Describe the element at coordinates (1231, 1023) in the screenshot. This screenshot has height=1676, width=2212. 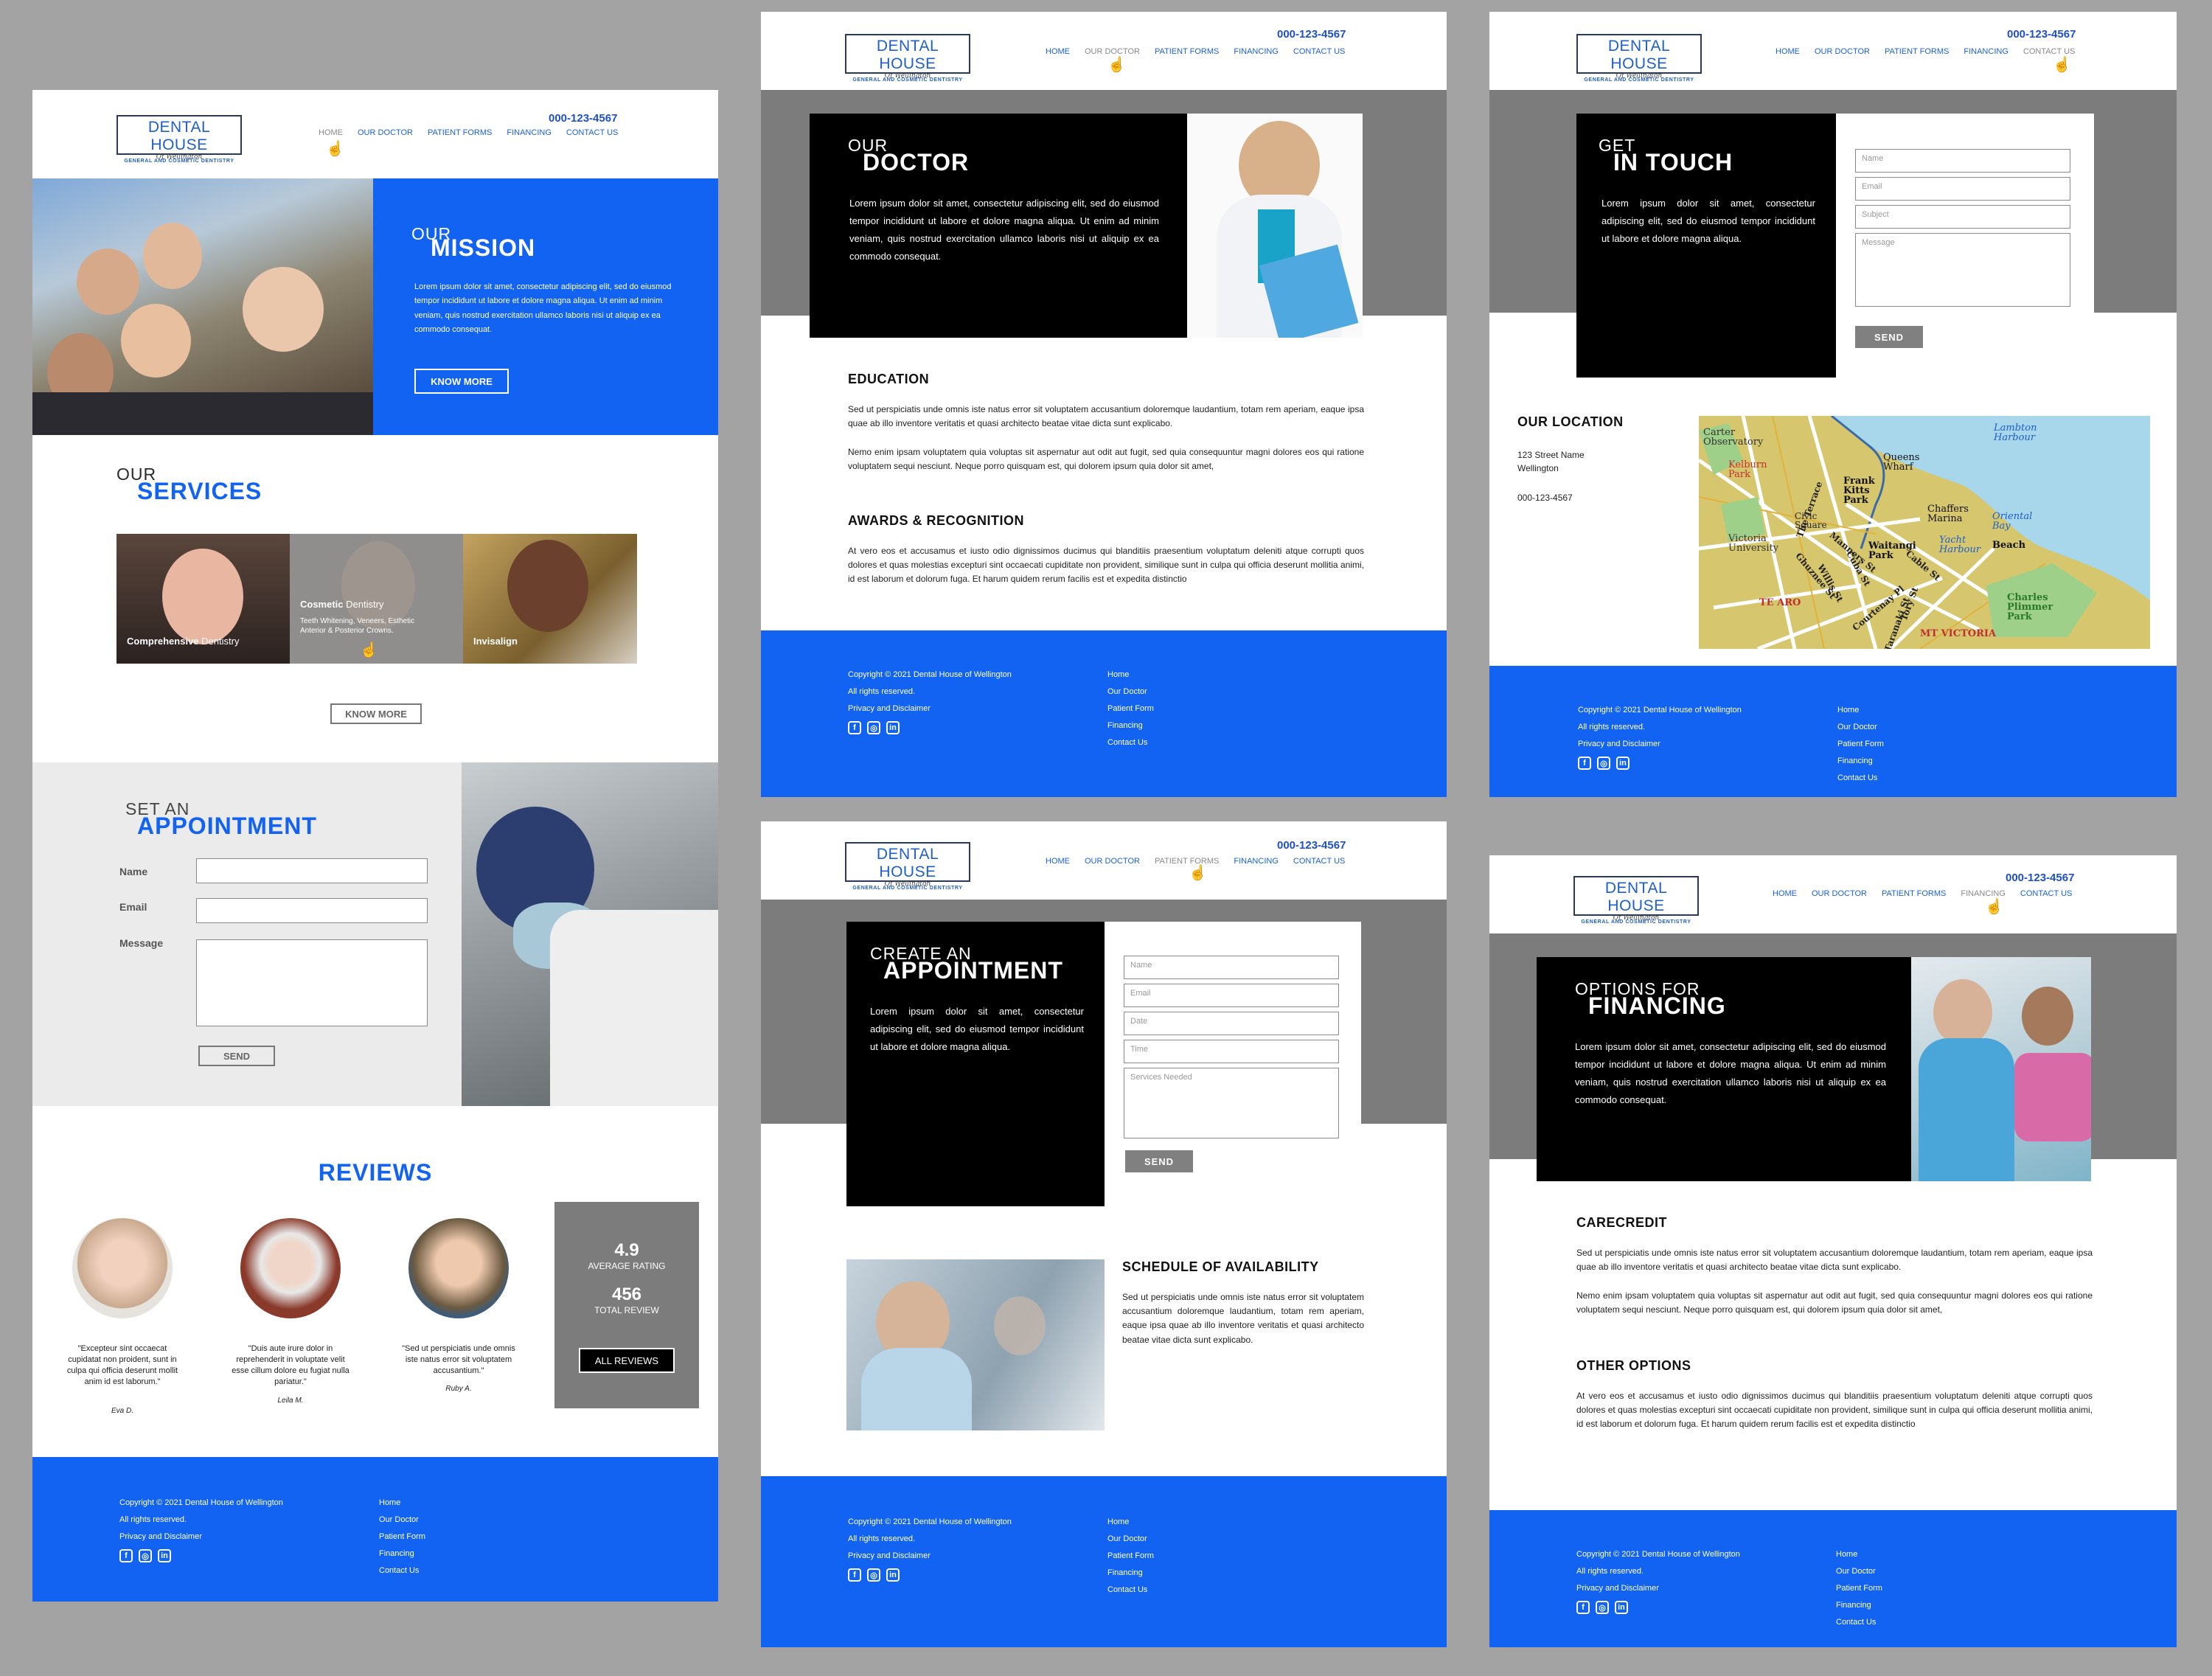
I see `form-date-input: Date` at that location.